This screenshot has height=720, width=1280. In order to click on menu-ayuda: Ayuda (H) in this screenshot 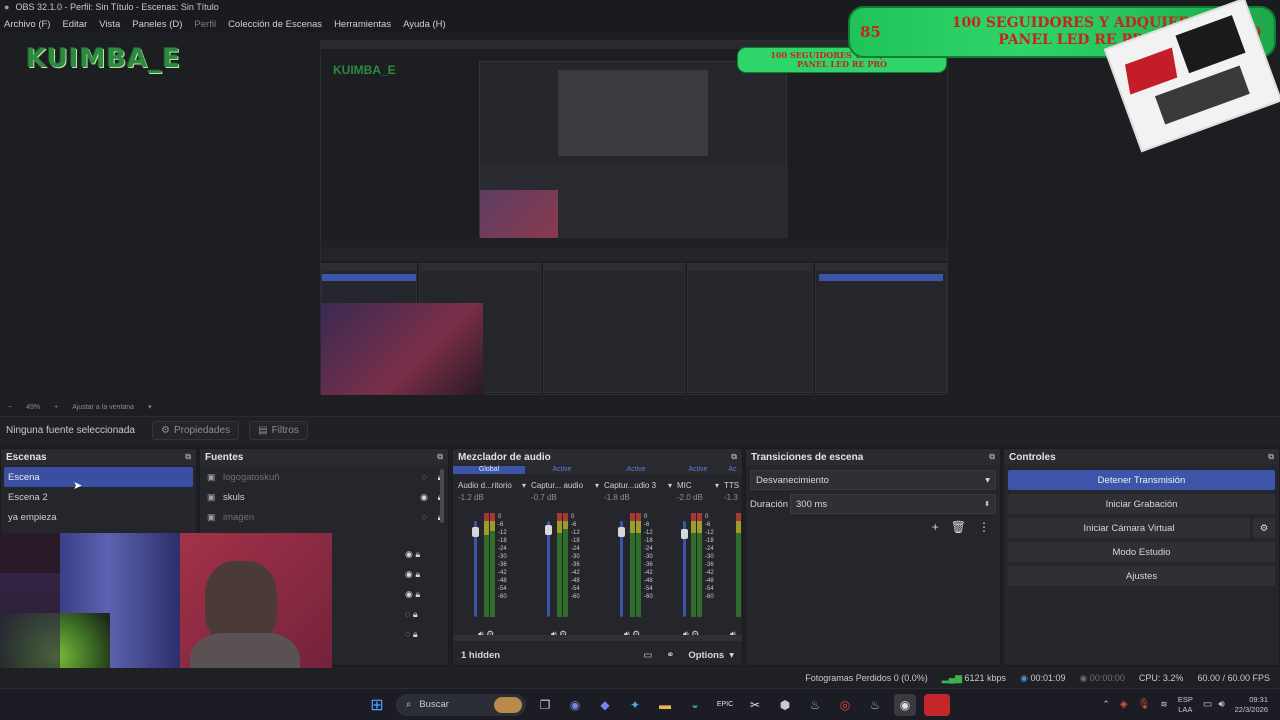, I will do `click(424, 24)`.